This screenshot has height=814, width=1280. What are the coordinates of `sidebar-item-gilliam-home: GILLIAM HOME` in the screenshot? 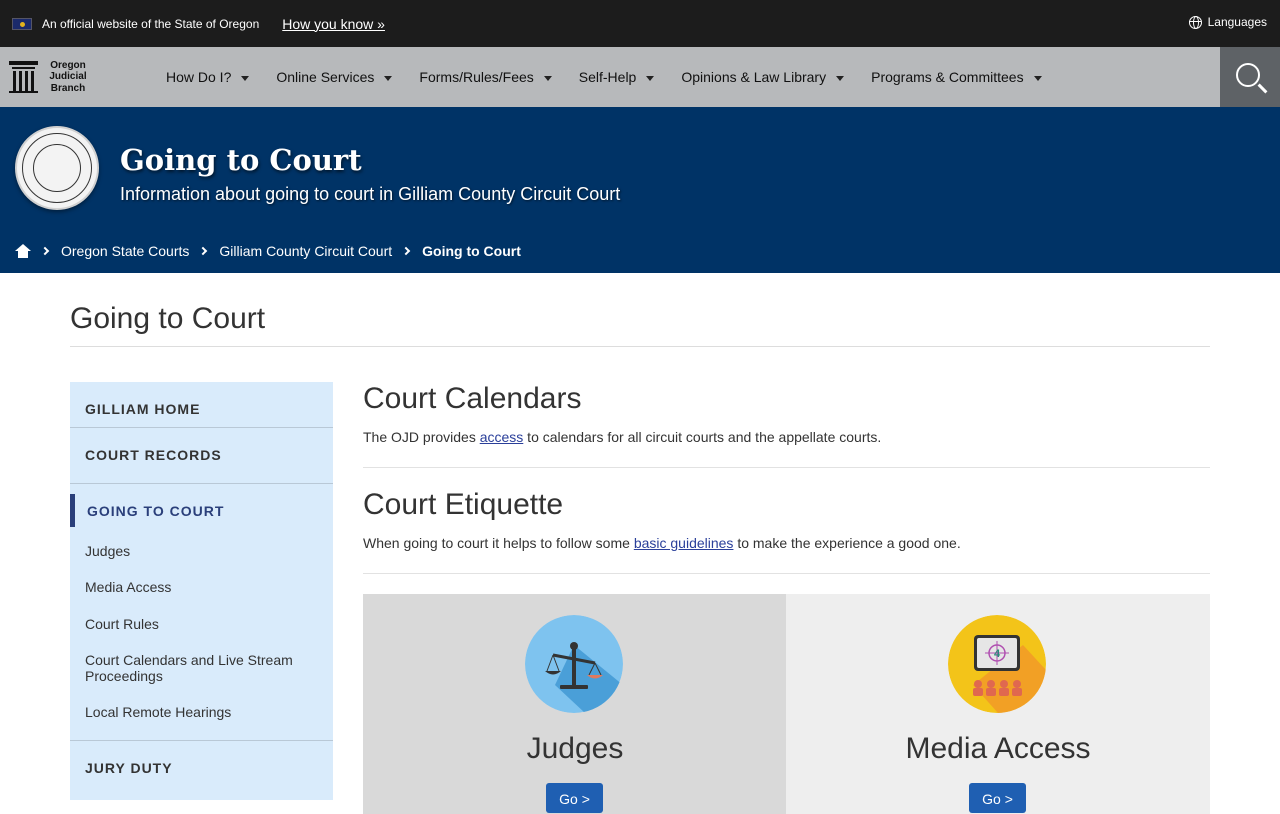 It's located at (135, 409).